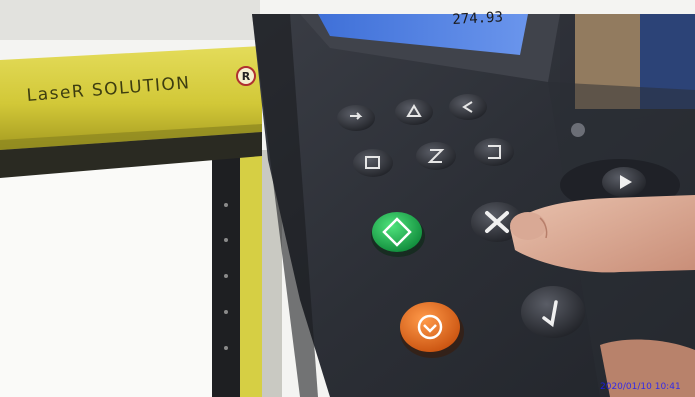 The width and height of the screenshot is (695, 397). What do you see at coordinates (226, 273) in the screenshot?
I see `side-rail` at bounding box center [226, 273].